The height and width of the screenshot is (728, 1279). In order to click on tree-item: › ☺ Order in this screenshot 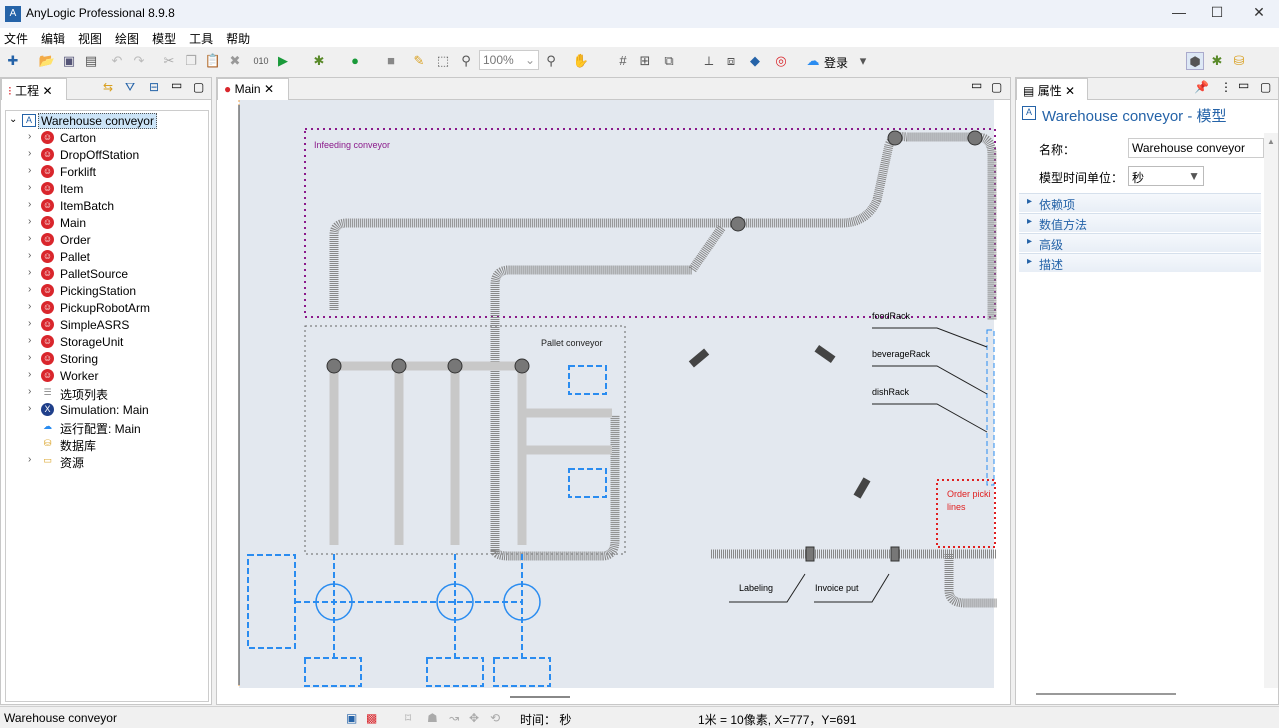, I will do `click(106, 240)`.